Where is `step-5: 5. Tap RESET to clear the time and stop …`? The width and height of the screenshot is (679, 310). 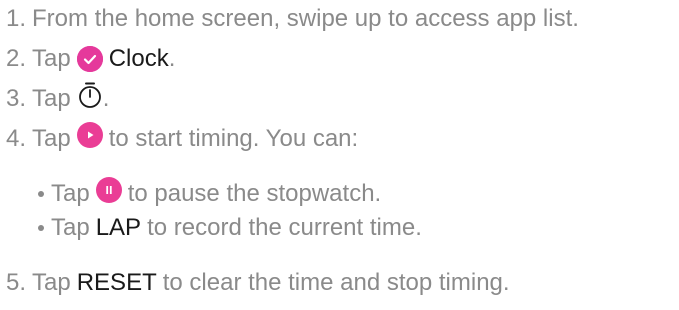
step-5: 5. Tap RESET to clear the time and stop … is located at coordinates (258, 283).